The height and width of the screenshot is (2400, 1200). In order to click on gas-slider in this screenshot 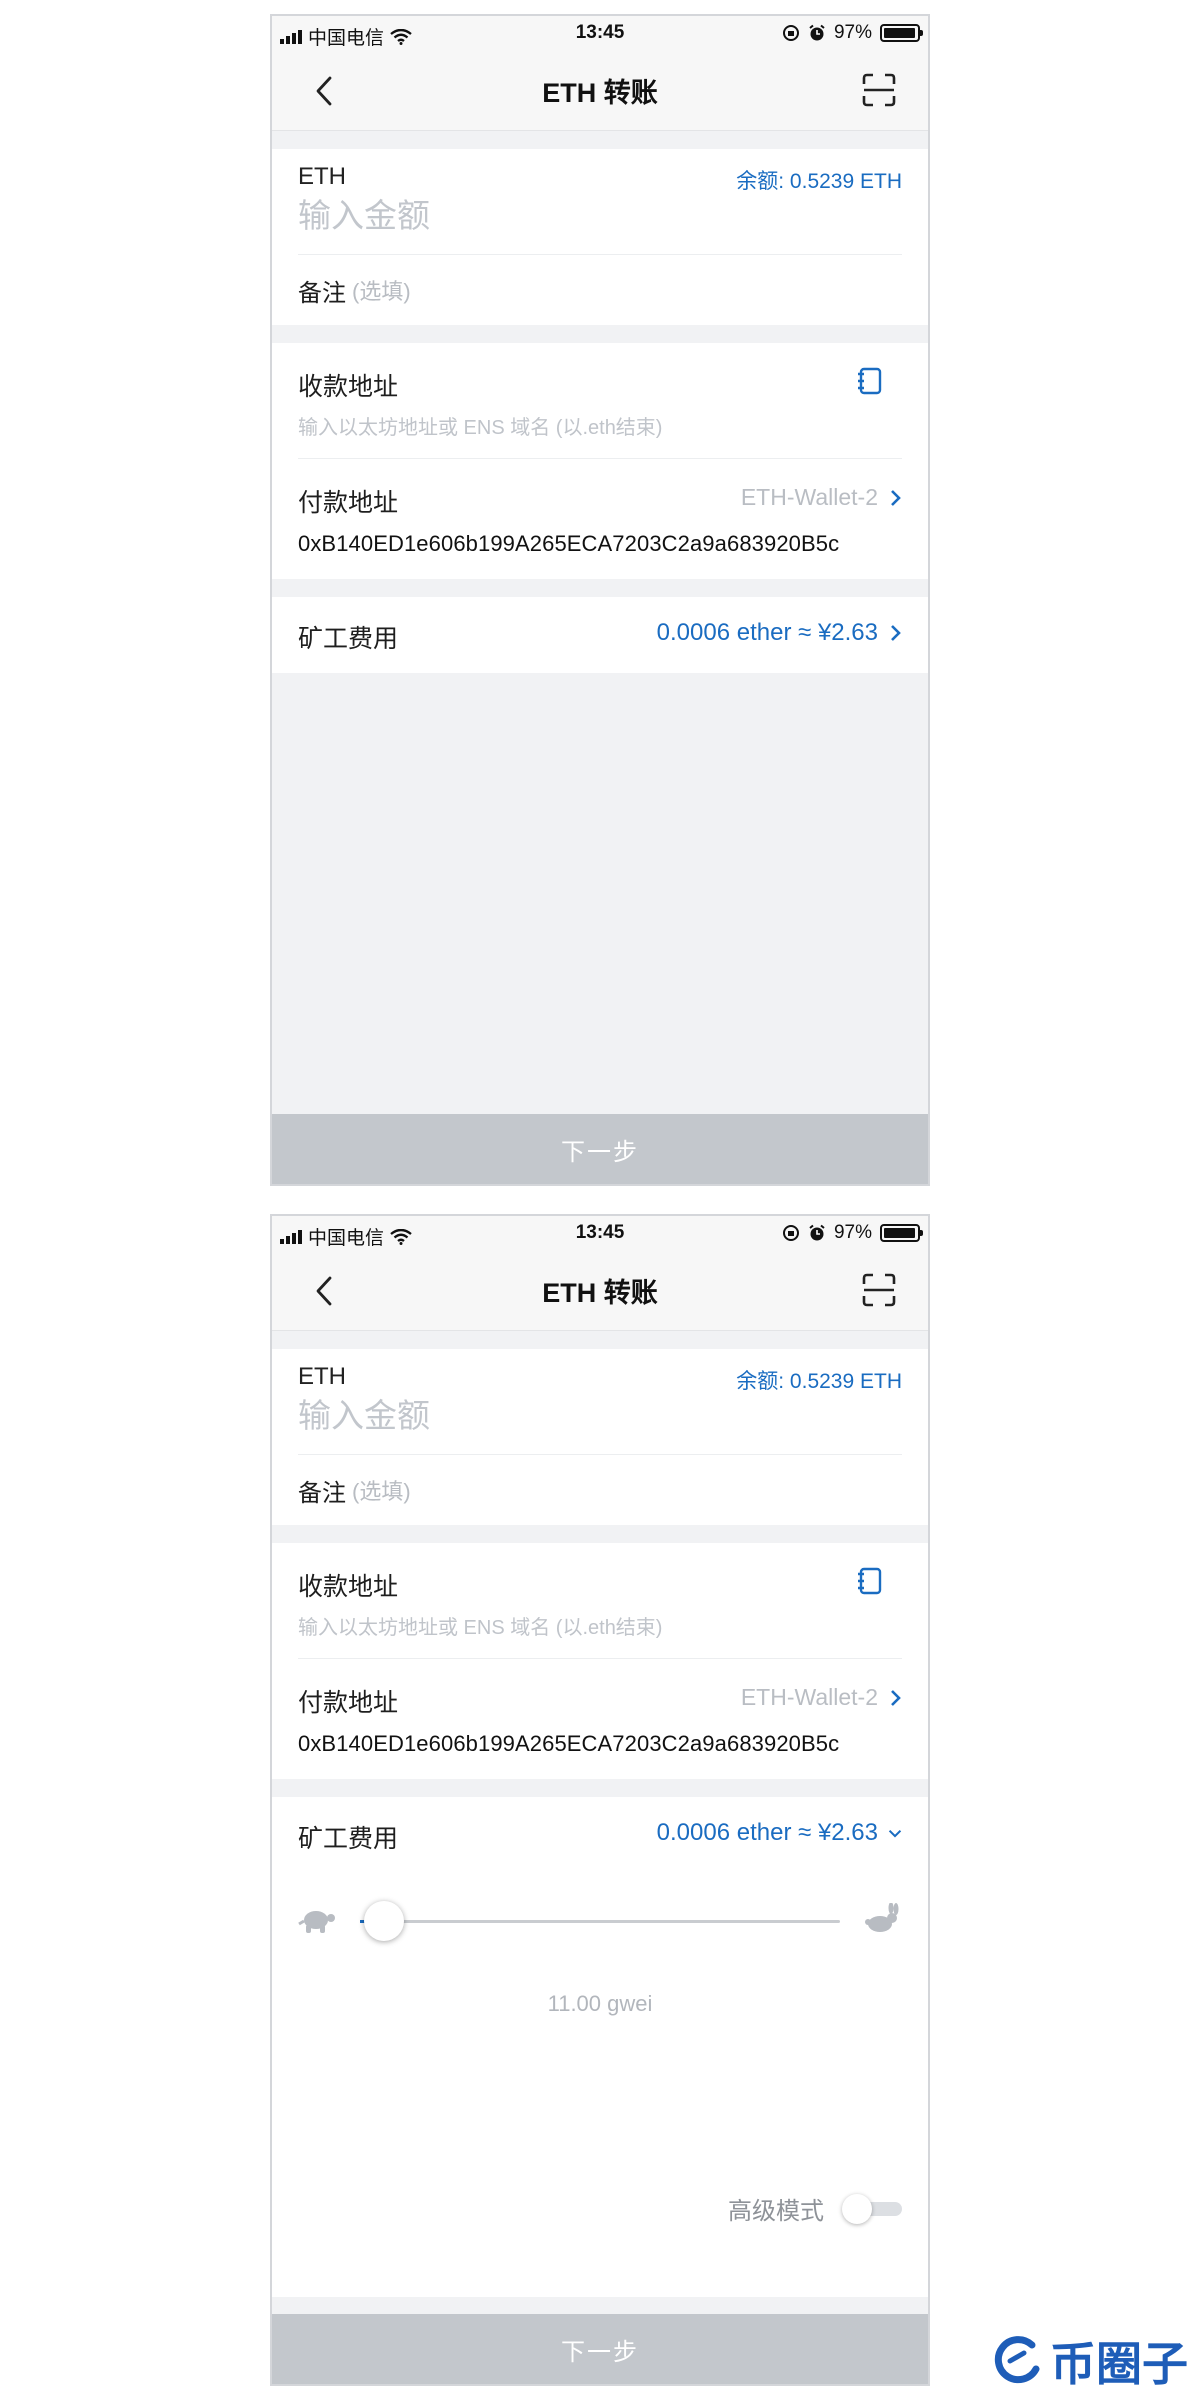, I will do `click(600, 1921)`.